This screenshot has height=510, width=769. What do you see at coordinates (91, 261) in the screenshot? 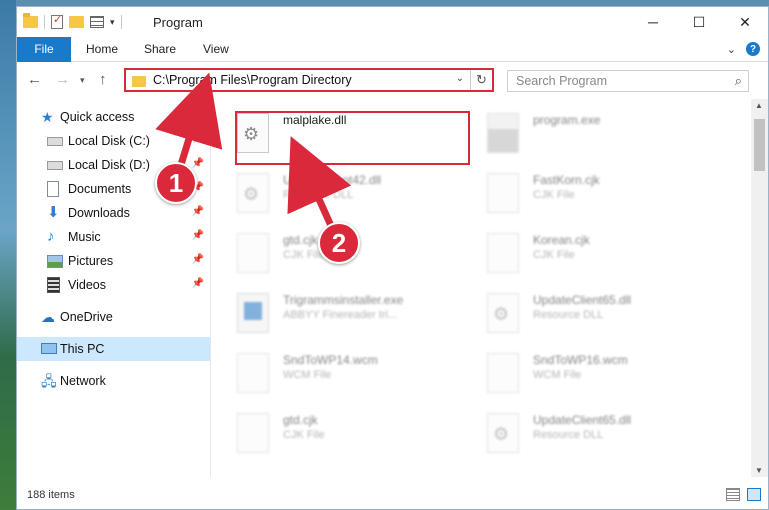
I see `sidebar-item-label: Pictures` at bounding box center [91, 261].